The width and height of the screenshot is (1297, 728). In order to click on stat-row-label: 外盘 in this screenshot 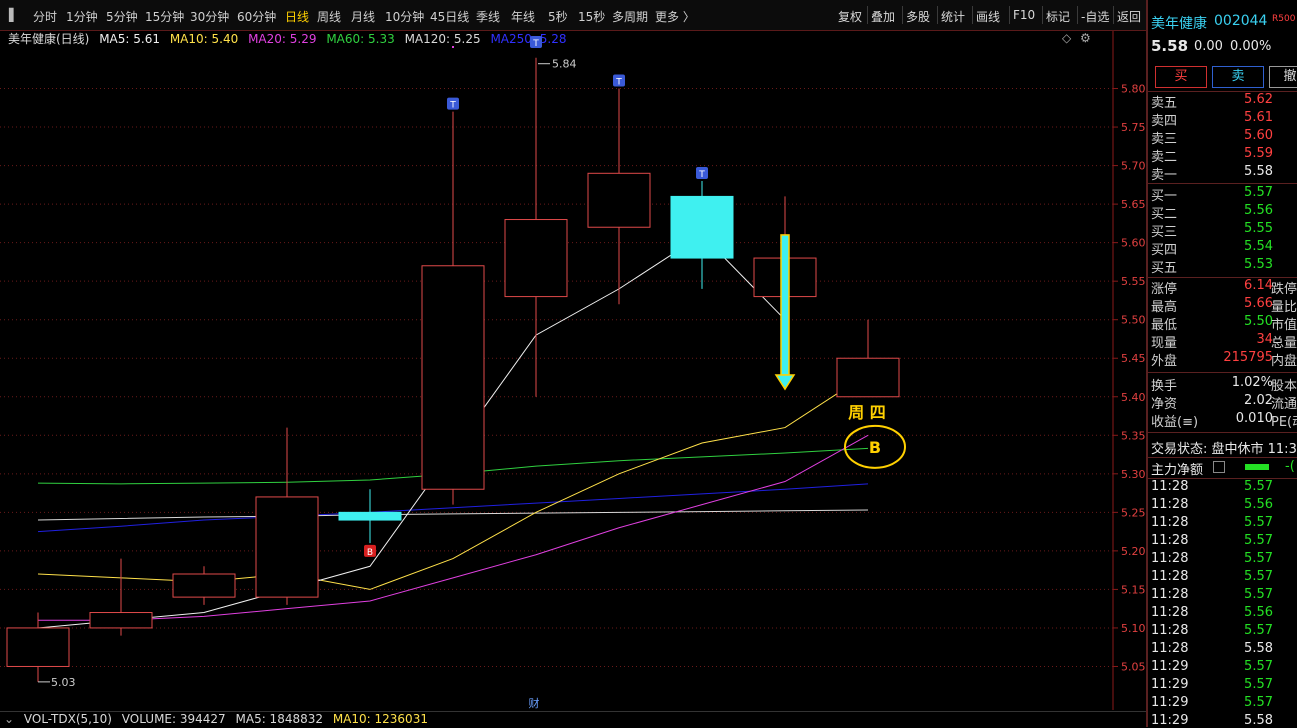, I will do `click(1164, 361)`.